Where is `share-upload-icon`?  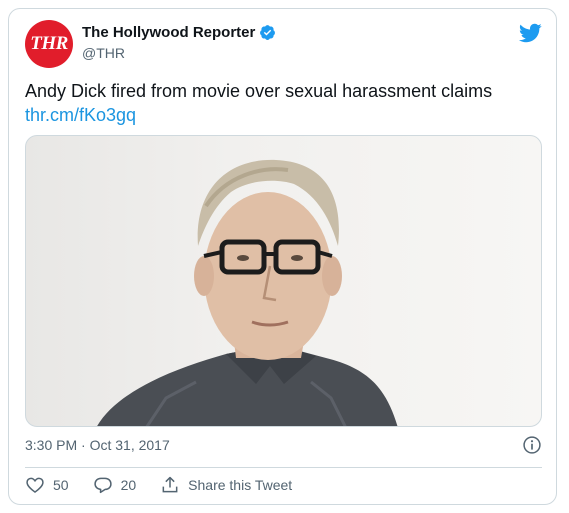
share-upload-icon is located at coordinates (170, 484).